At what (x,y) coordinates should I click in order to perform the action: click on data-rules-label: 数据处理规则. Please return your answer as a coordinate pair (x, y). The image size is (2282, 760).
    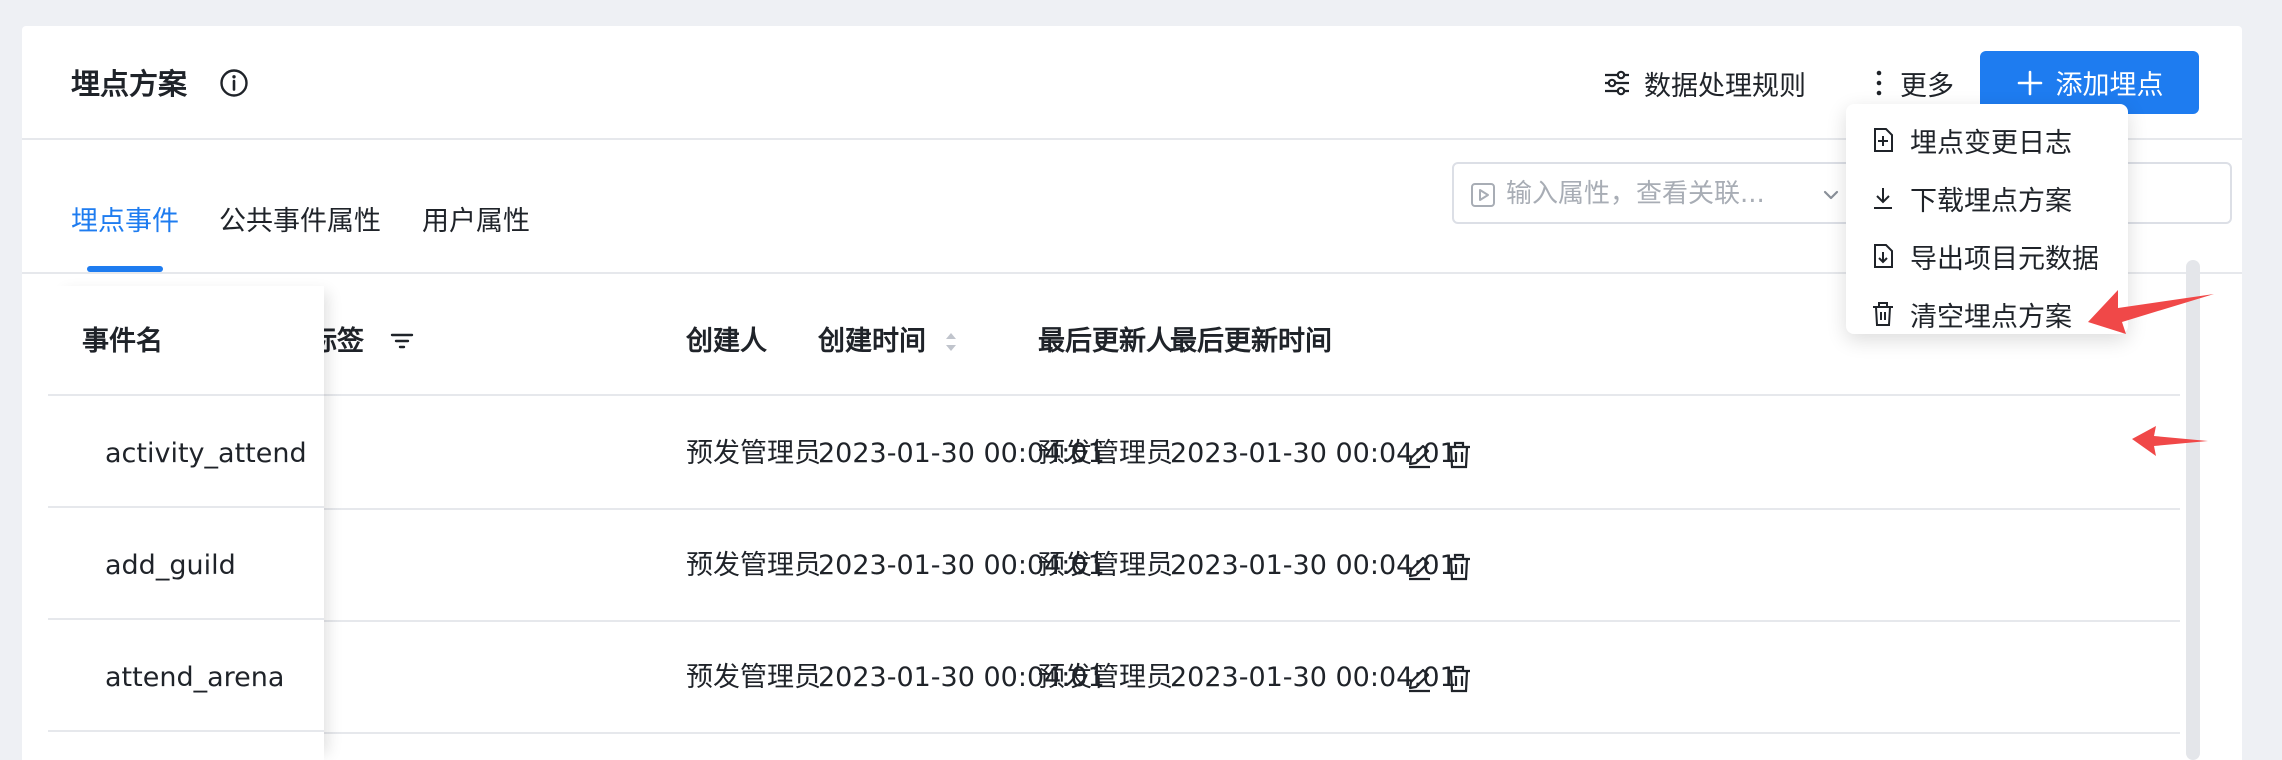
    Looking at the image, I should click on (1725, 86).